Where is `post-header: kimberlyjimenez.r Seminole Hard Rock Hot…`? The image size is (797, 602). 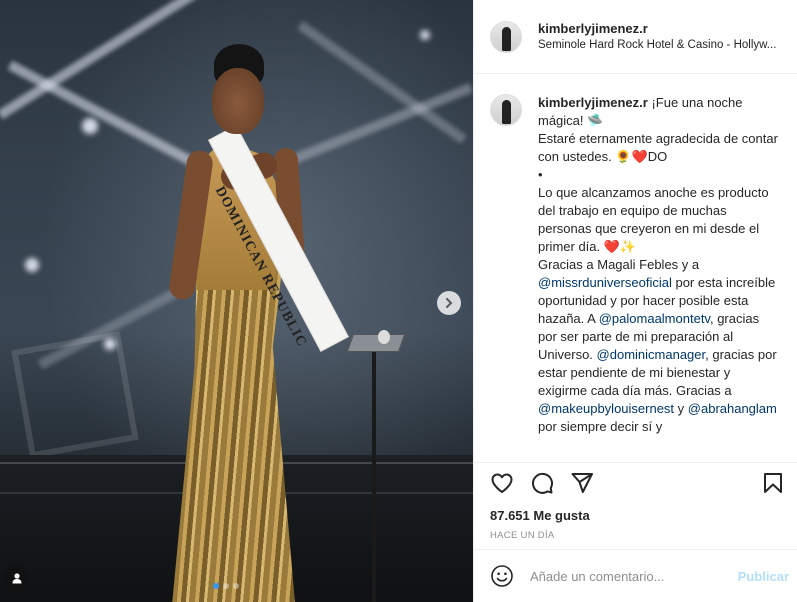
post-header: kimberlyjimenez.r Seminole Hard Rock Hot… is located at coordinates (635, 37).